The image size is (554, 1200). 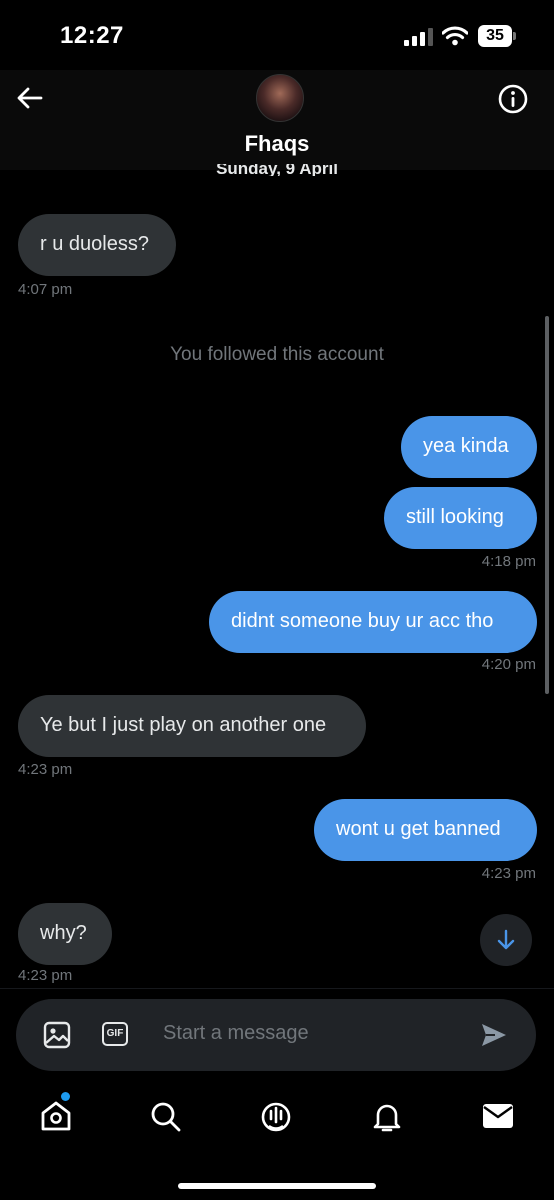 What do you see at coordinates (373, 622) in the screenshot?
I see `message-bubble-outgoing: didnt someone buy ur acc tho` at bounding box center [373, 622].